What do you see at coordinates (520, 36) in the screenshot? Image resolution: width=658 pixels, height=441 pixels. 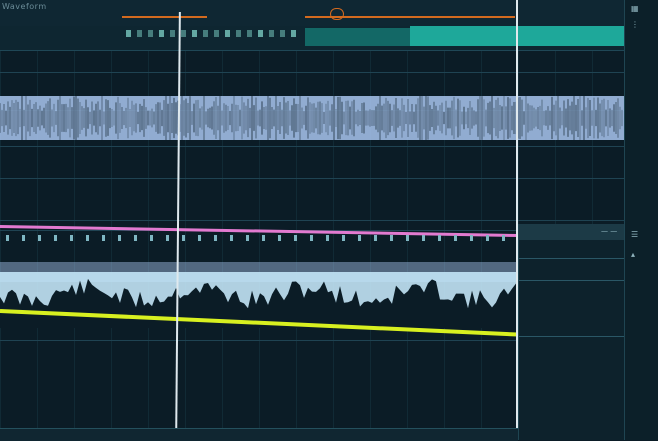 I see `clip-region-selected` at bounding box center [520, 36].